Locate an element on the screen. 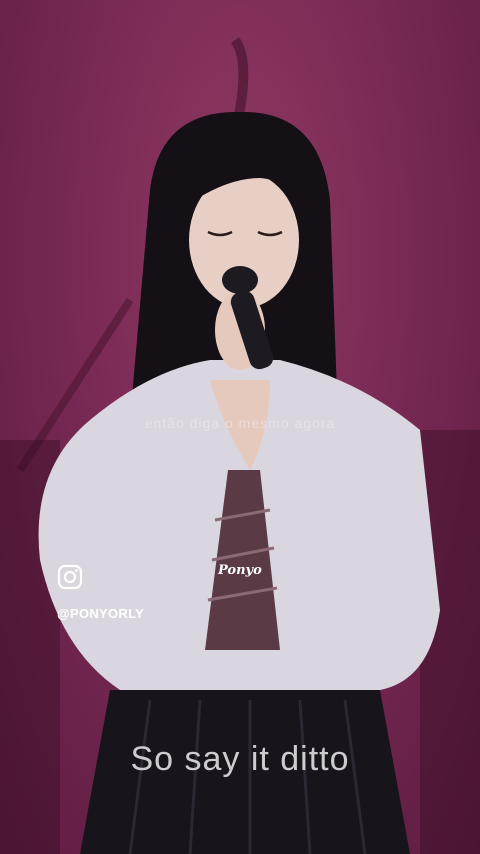 The image size is (480, 854). instagram-icon is located at coordinates (70, 577).